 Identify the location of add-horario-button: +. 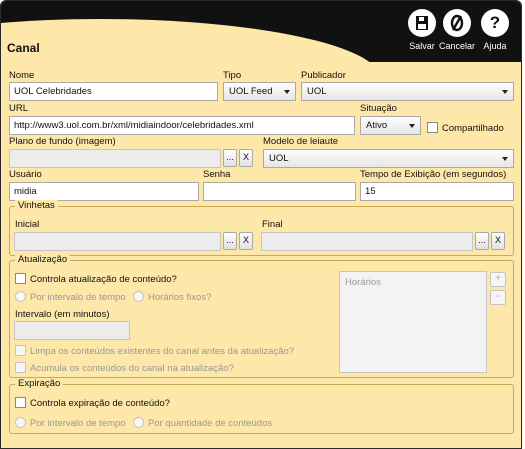
(498, 279).